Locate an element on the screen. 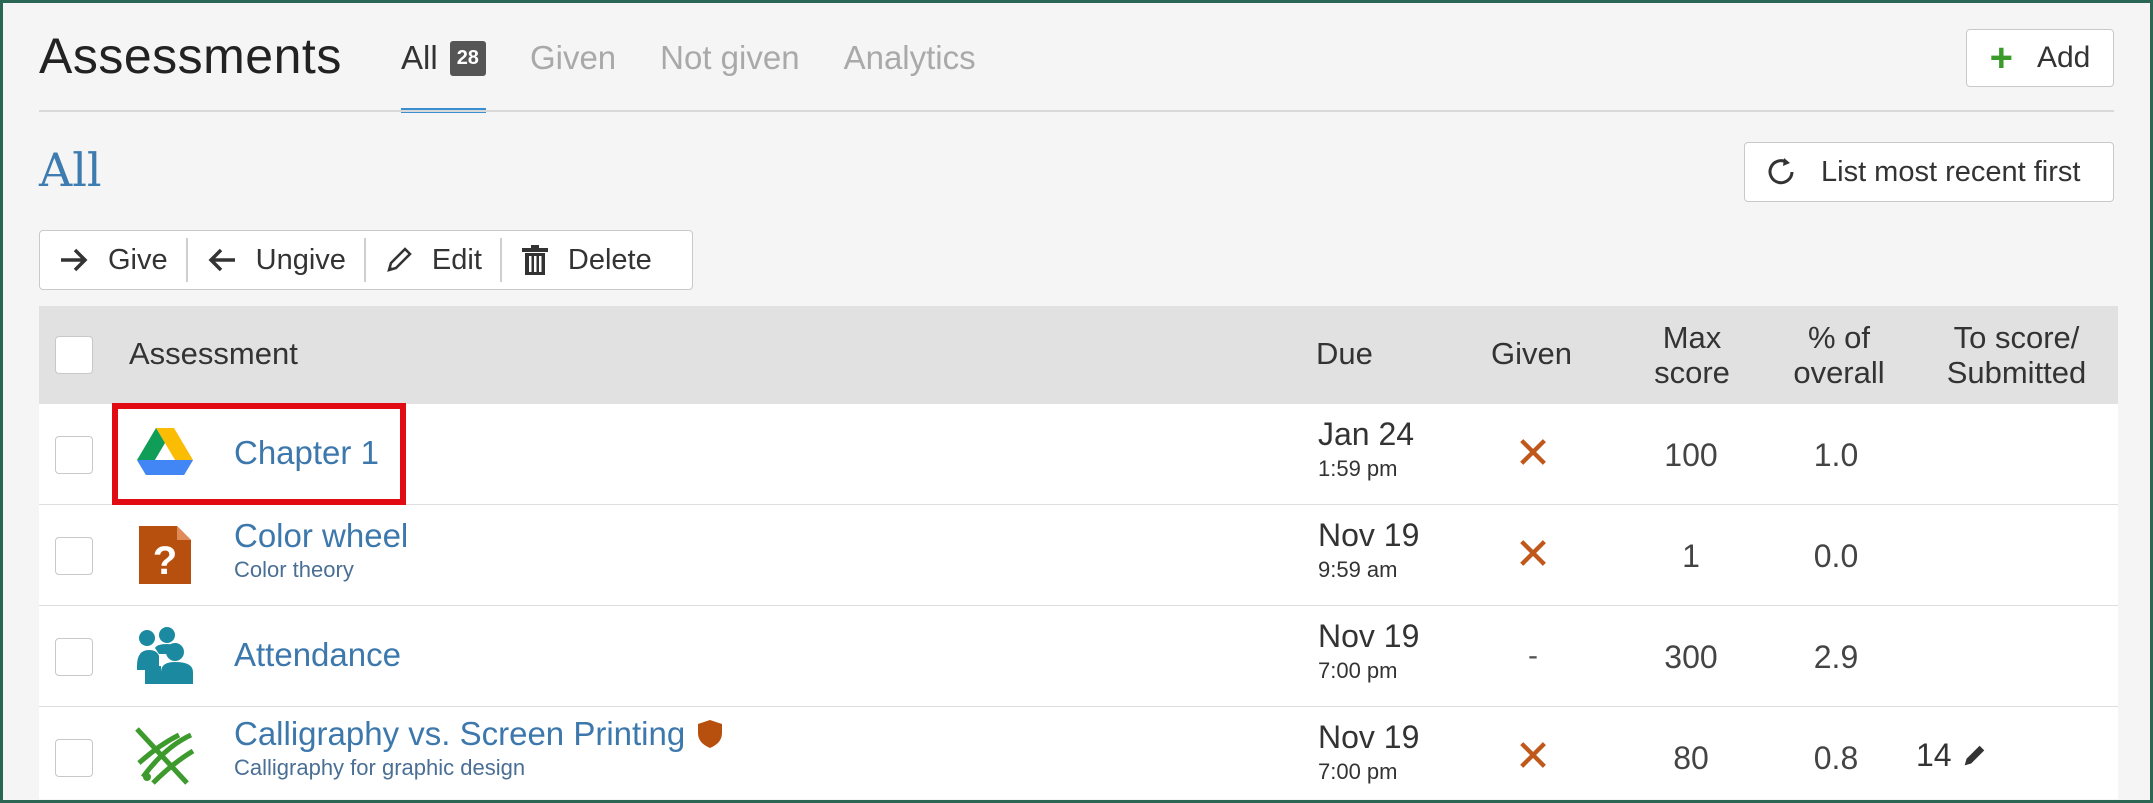 This screenshot has width=2153, height=803. google-drive-icon is located at coordinates (165, 454).